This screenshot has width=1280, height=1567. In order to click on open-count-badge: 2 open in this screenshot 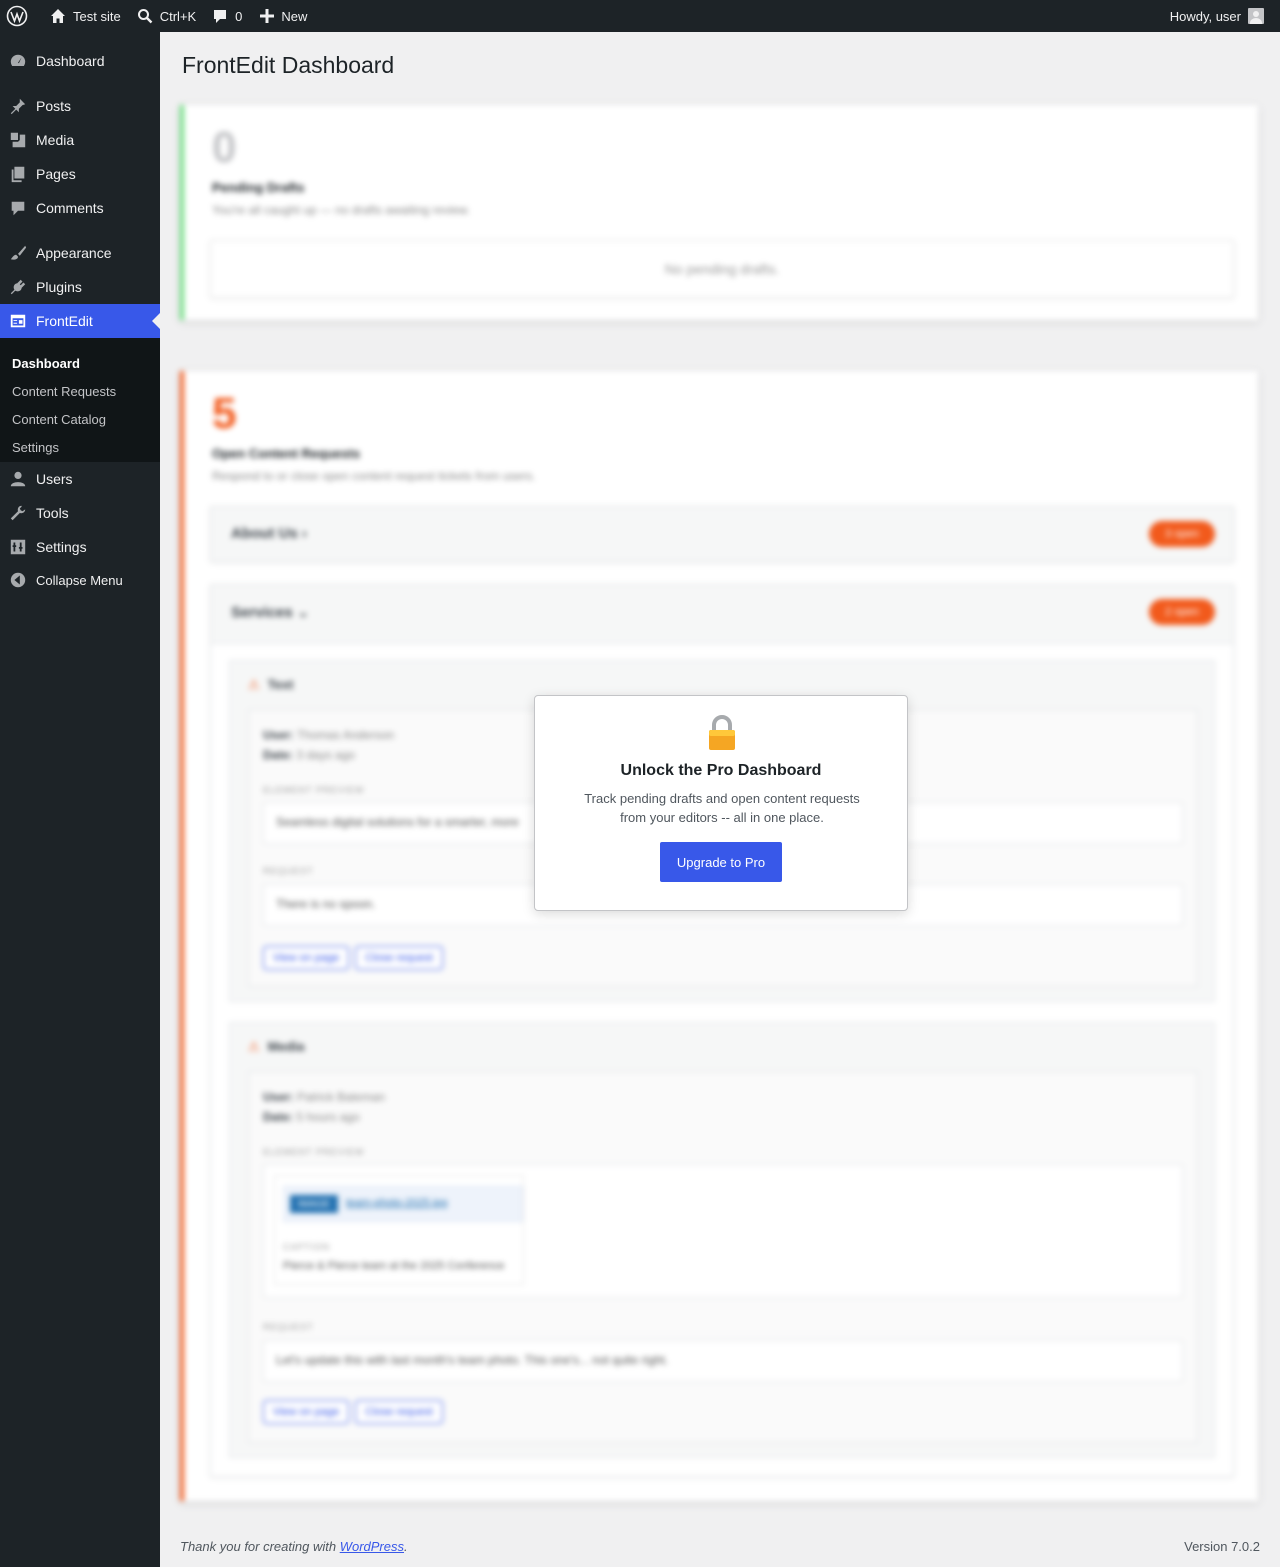, I will do `click(1182, 612)`.